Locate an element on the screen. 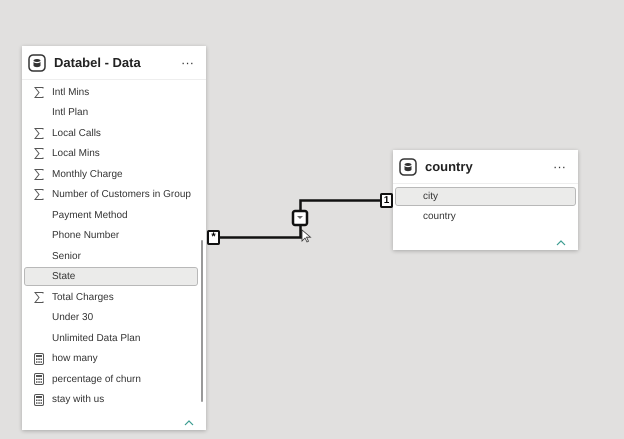 This screenshot has height=439, width=624. field-item: Senior is located at coordinates (111, 256).